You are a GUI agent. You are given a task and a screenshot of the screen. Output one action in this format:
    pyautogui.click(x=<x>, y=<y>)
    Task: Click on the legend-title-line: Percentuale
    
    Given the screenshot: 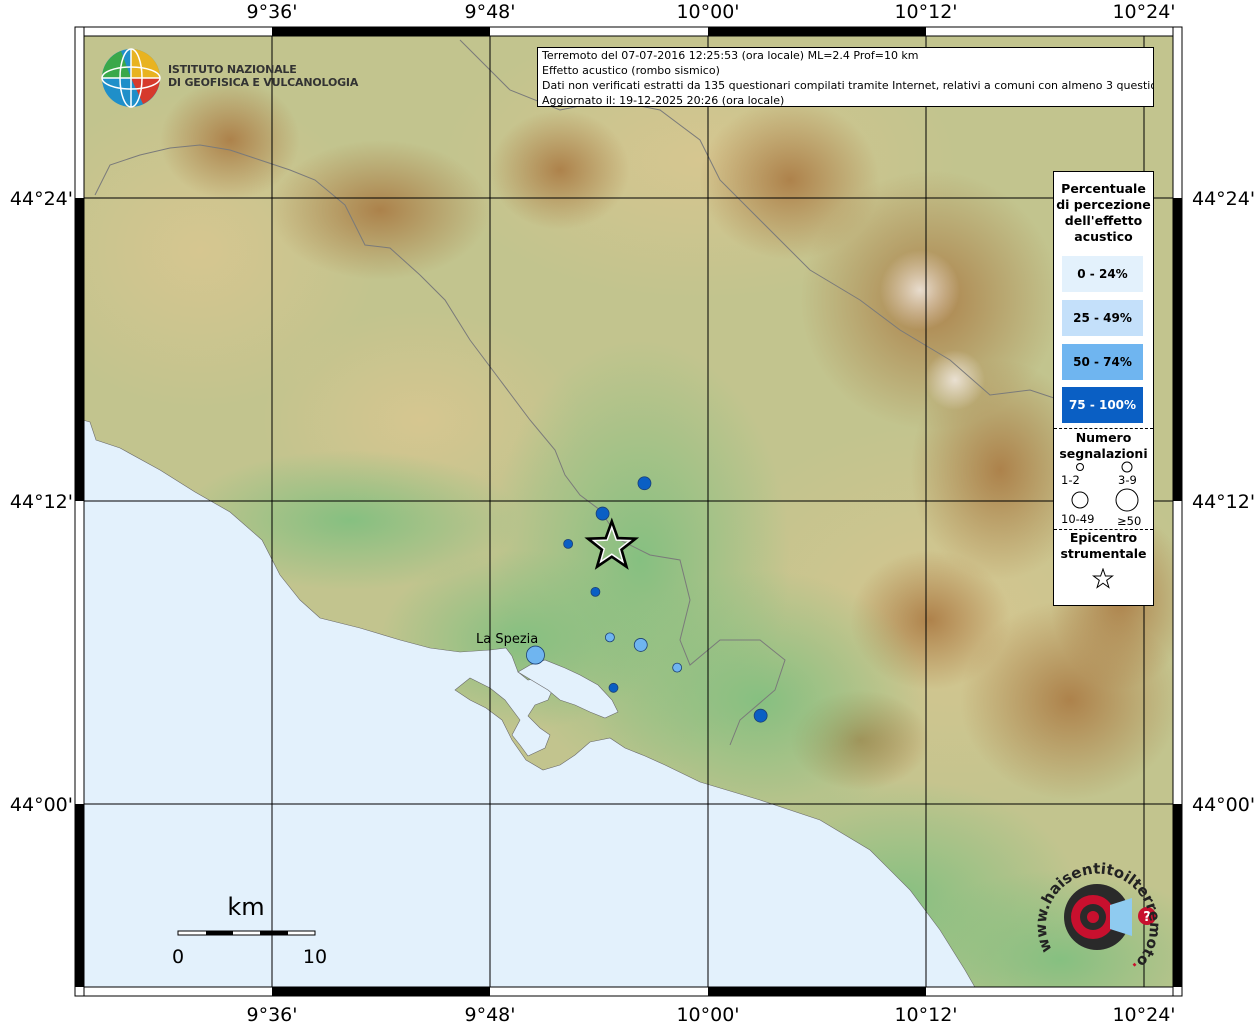 What is the action you would take?
    pyautogui.click(x=1103, y=188)
    